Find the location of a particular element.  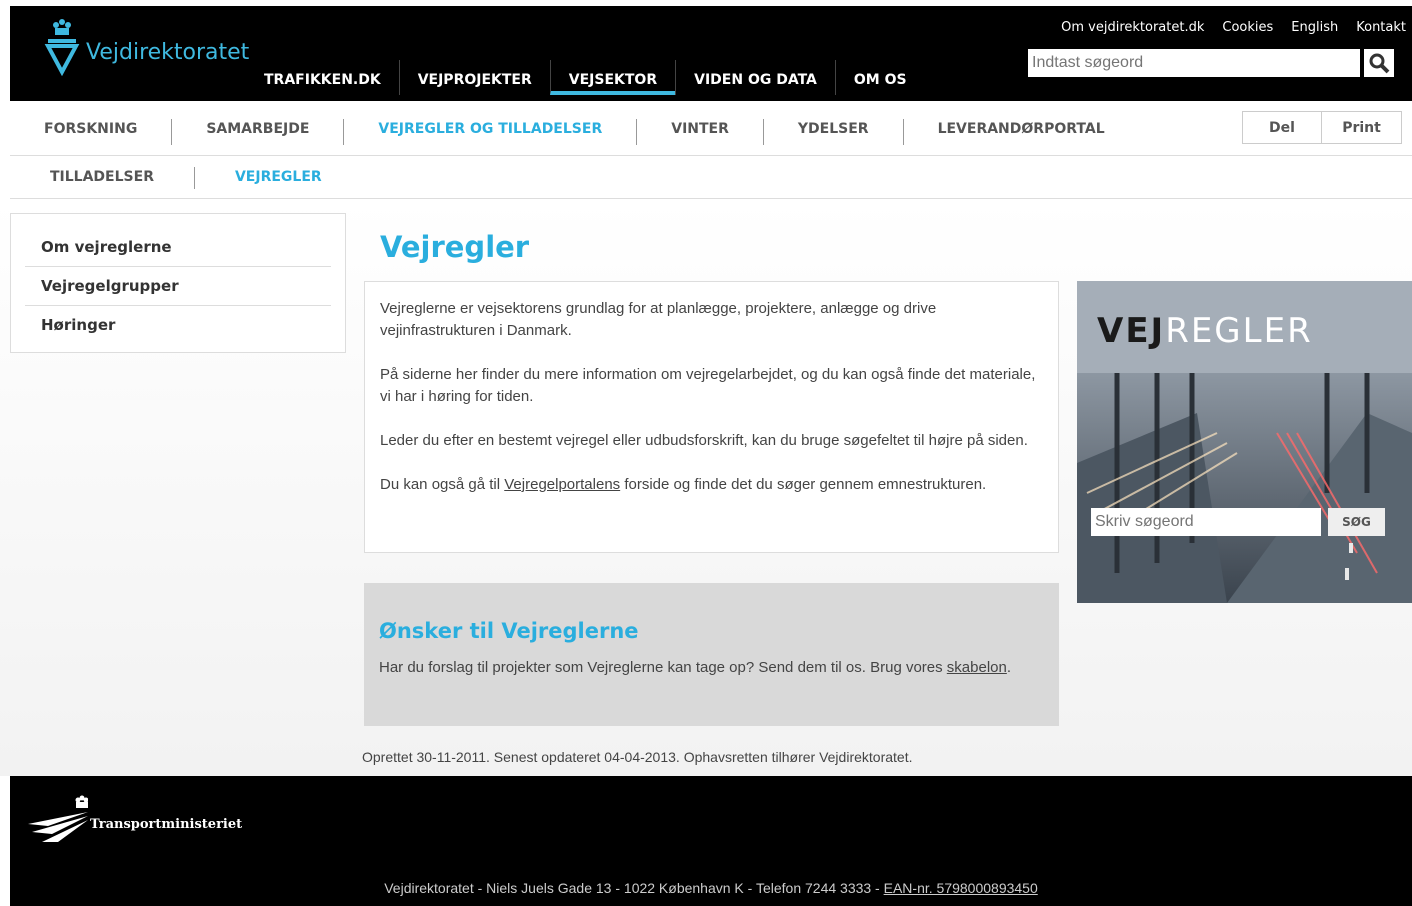

search-button is located at coordinates (1379, 63).